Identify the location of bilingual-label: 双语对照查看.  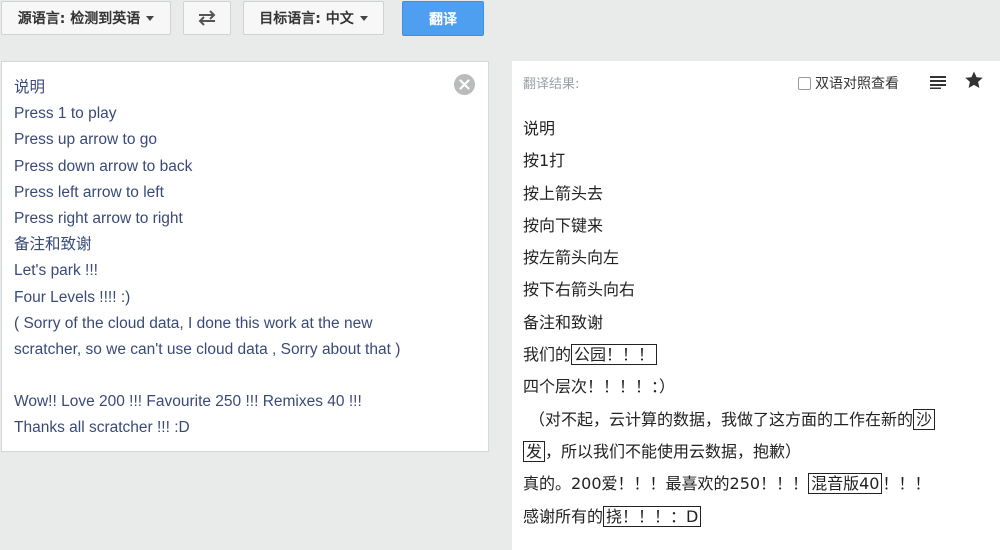
(857, 84).